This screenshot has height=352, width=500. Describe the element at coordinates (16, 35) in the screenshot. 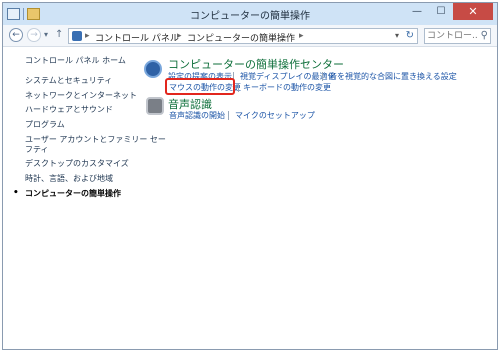

I see `back-button: ←` at that location.